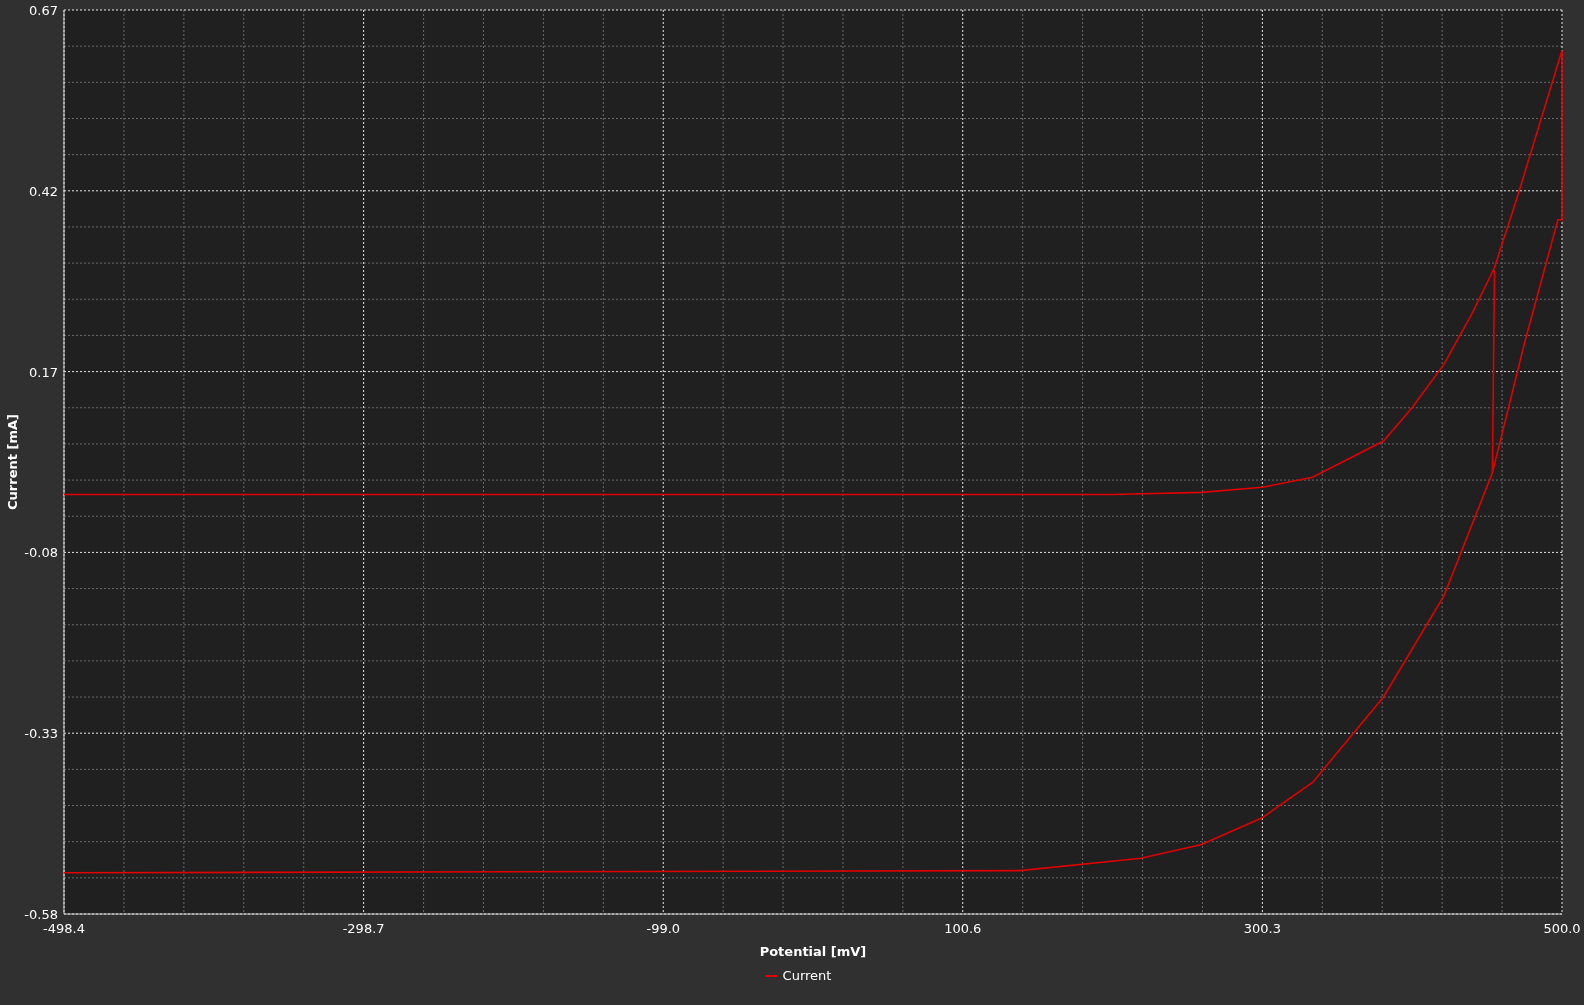 The image size is (1584, 1005). Describe the element at coordinates (43, 372) in the screenshot. I see `y-tick-label: 0.17` at that location.